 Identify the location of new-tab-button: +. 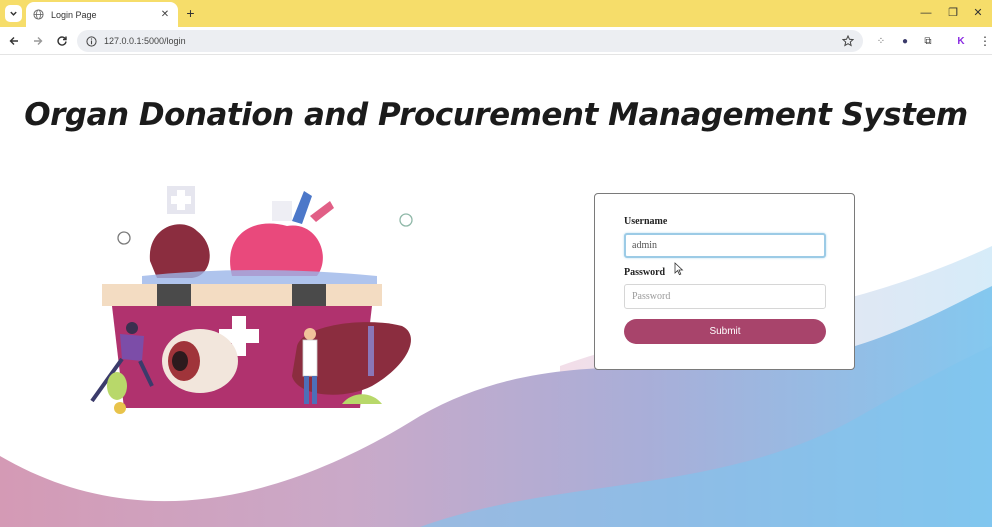
(190, 13).